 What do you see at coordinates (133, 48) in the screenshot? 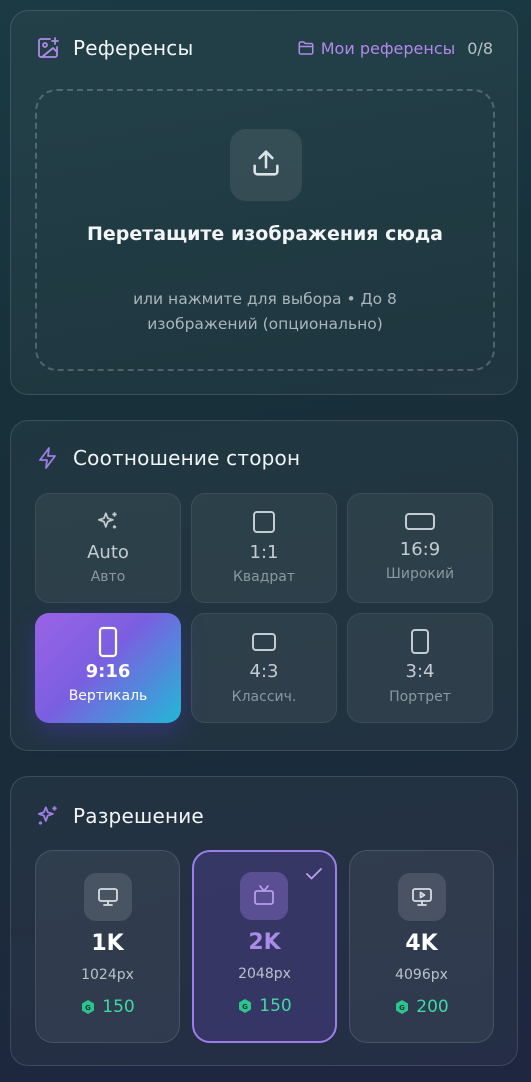
I see `references-title: Референсы` at bounding box center [133, 48].